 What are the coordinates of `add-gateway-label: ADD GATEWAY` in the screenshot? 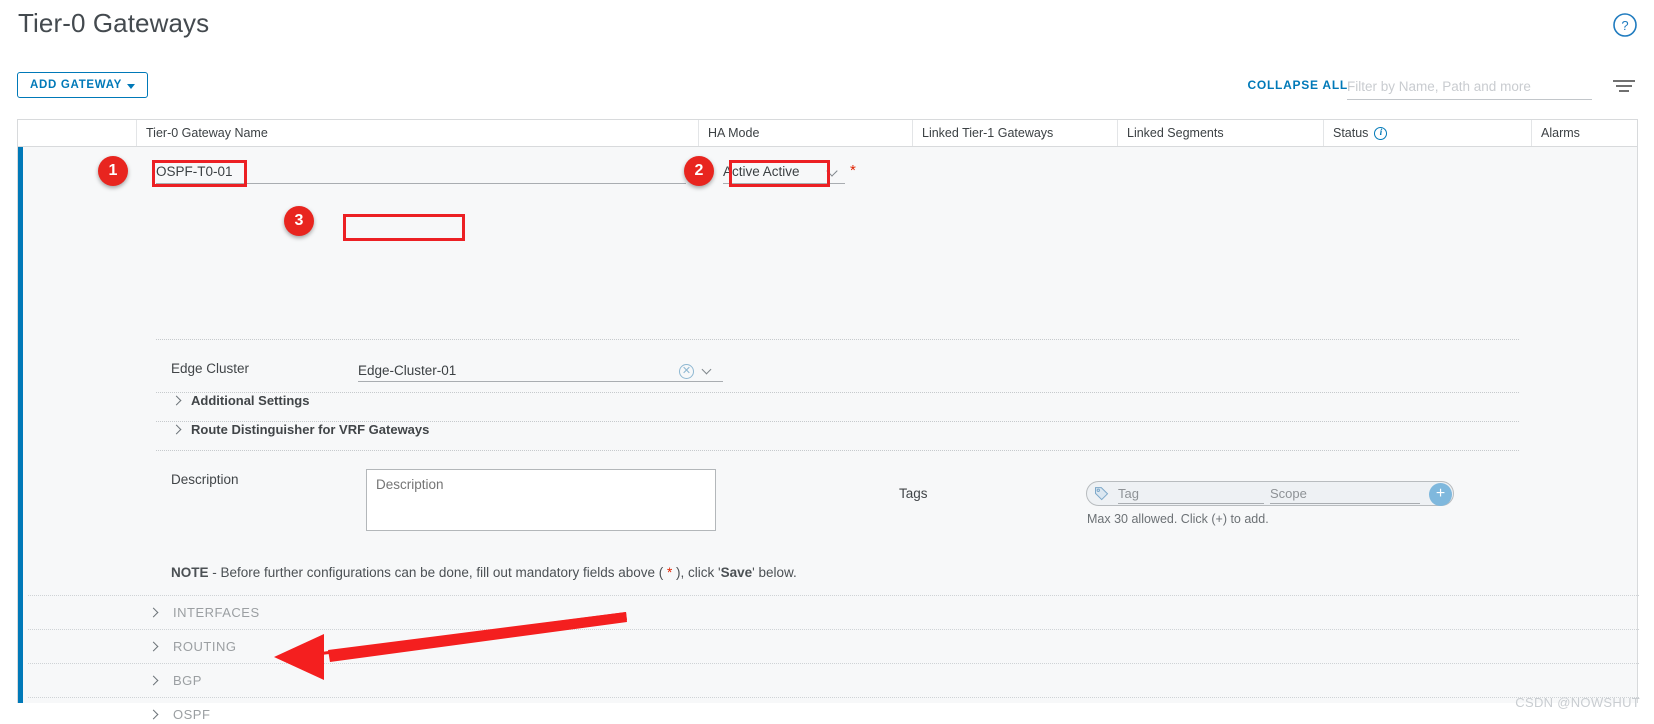 It's located at (76, 85).